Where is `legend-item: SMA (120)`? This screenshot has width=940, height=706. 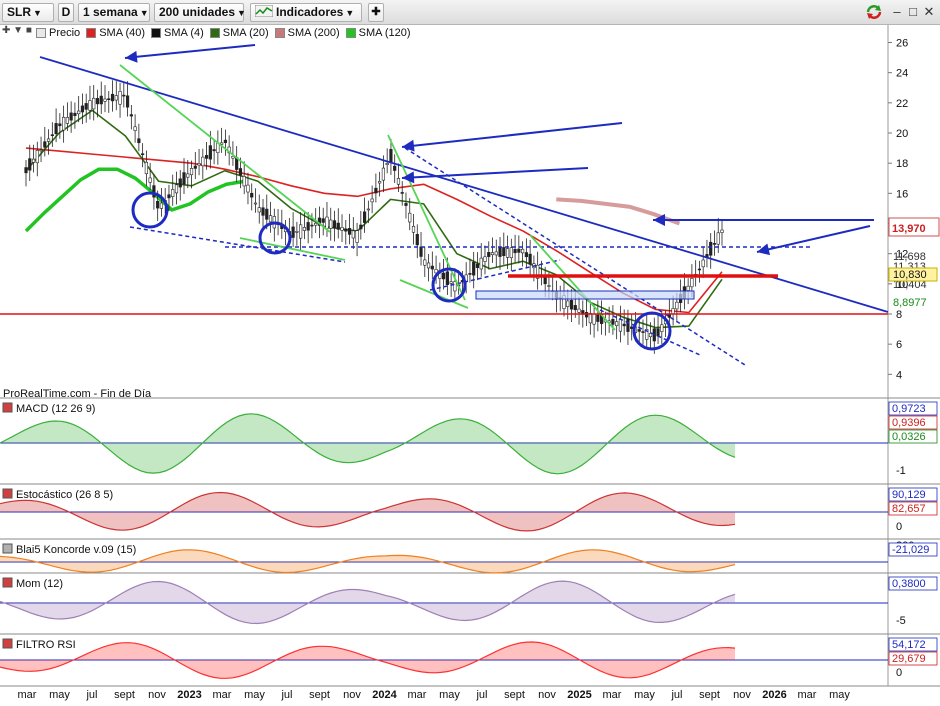
legend-item: SMA (120) is located at coordinates (378, 33).